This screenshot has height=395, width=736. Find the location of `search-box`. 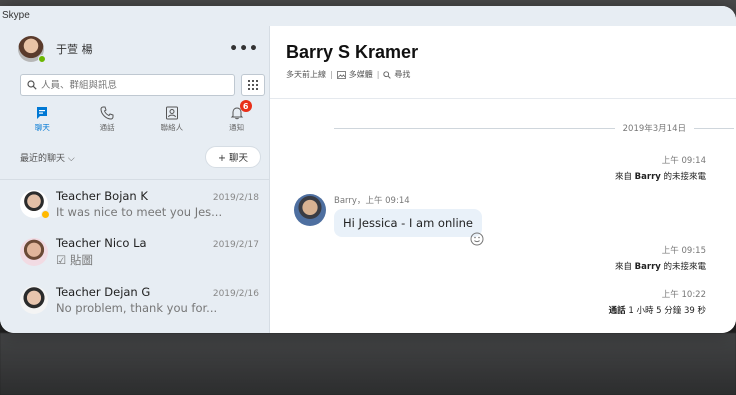

search-box is located at coordinates (127, 85).